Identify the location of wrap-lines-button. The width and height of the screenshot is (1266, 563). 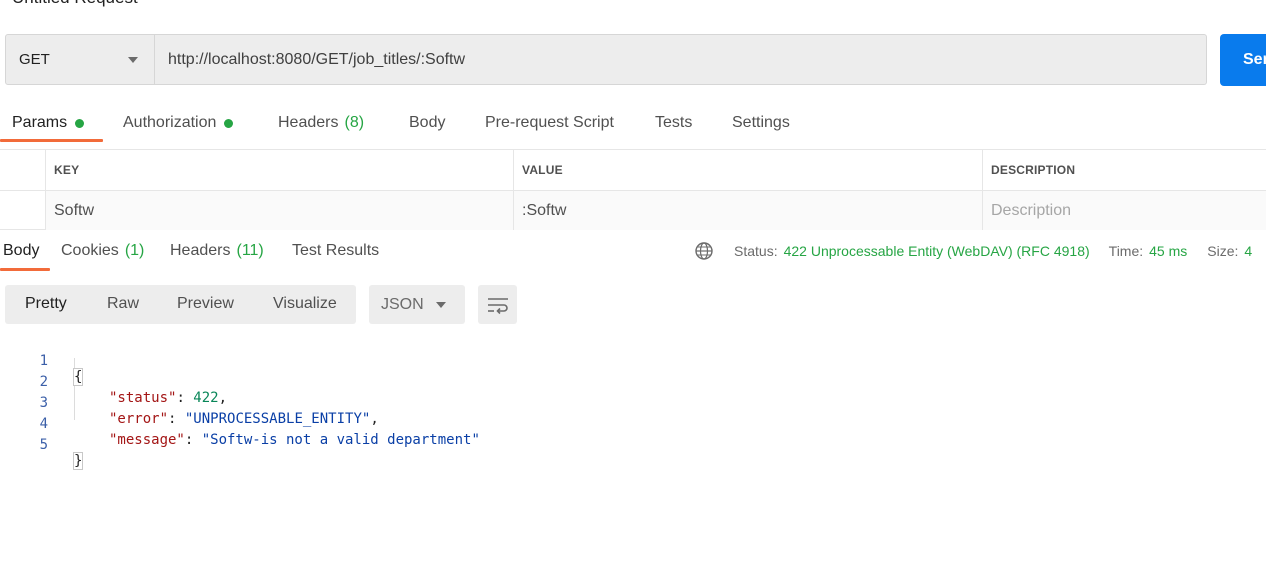
(497, 304).